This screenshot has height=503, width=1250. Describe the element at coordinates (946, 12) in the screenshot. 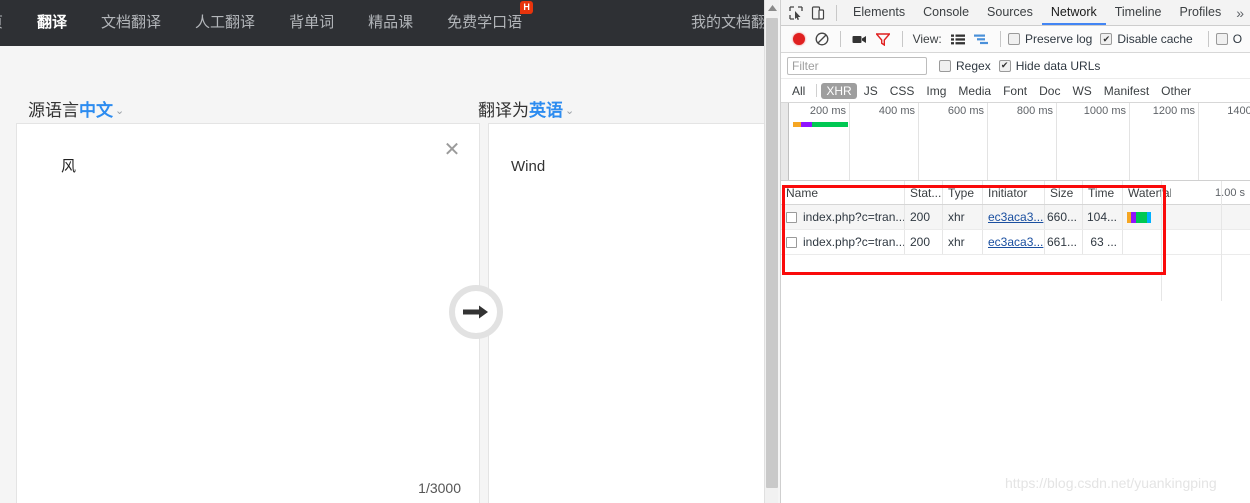

I see `tab-console: Console` at that location.